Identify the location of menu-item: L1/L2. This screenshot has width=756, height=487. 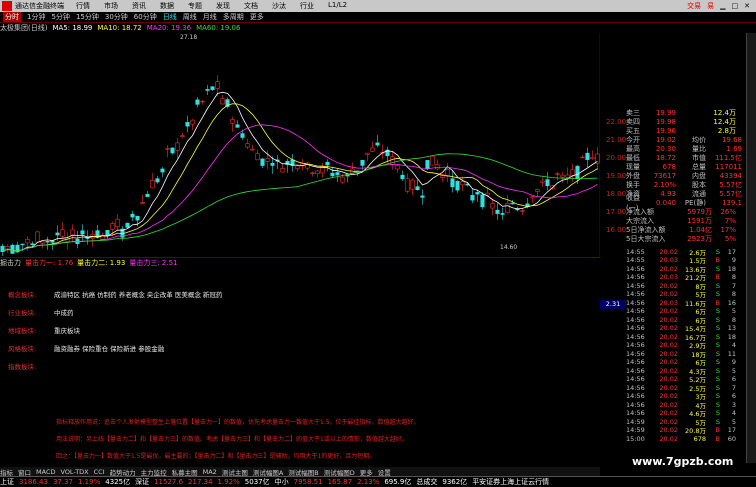
(337, 6).